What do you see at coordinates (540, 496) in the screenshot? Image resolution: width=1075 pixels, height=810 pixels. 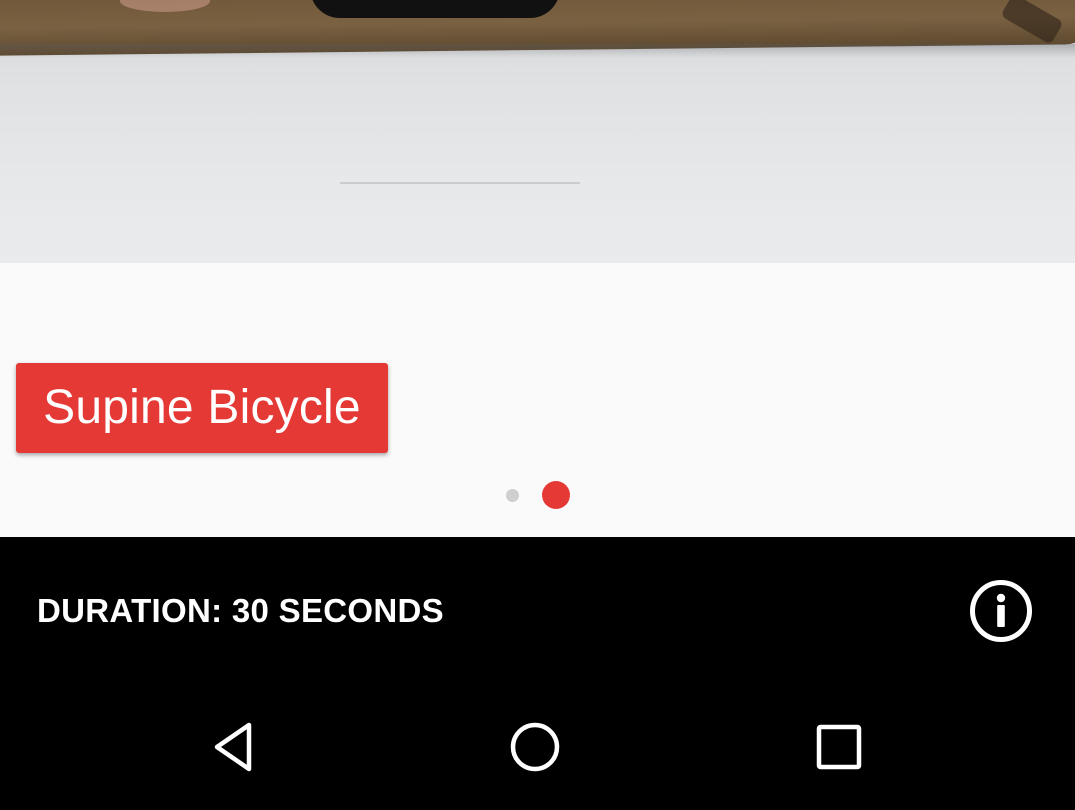 I see `page-indicator` at bounding box center [540, 496].